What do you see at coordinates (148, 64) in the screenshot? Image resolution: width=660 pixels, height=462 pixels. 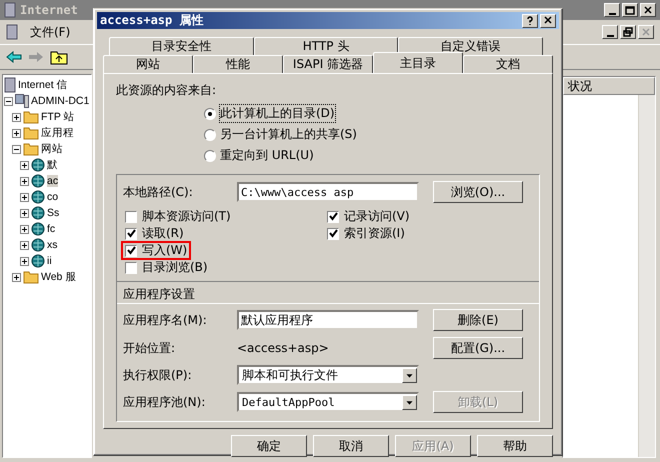 I see `tab: 网站` at bounding box center [148, 64].